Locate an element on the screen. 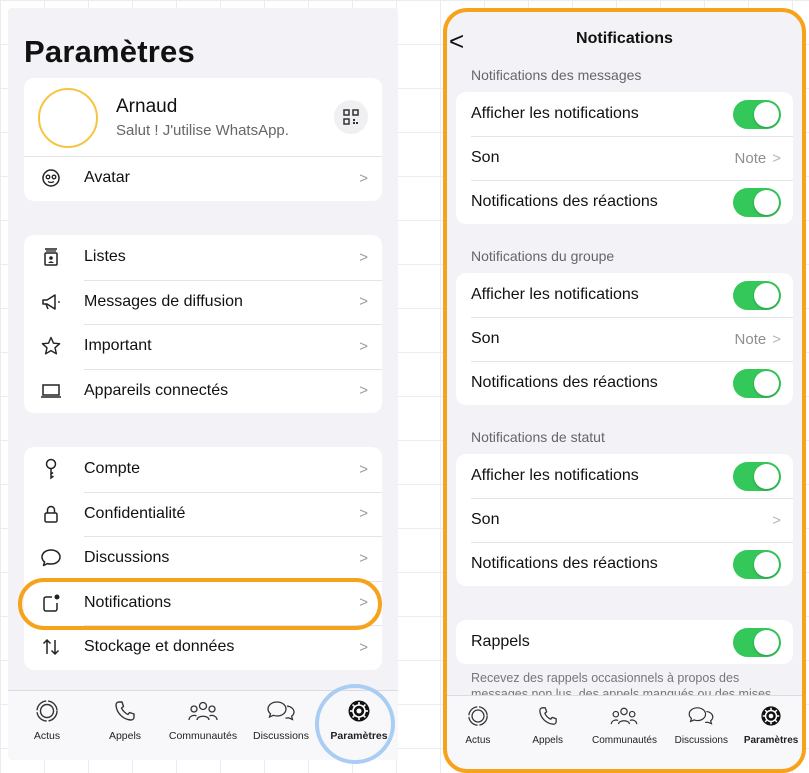  tab-label: Paramètres is located at coordinates (359, 736).